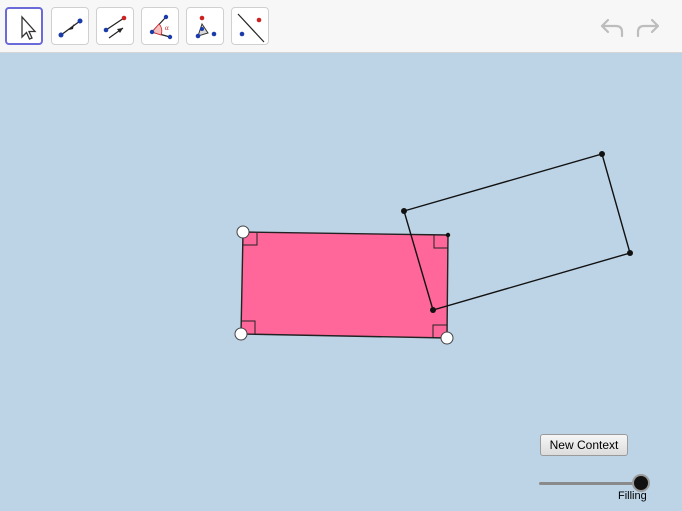 The width and height of the screenshot is (682, 511). I want to click on arrow-cursor-icon, so click(29, 27).